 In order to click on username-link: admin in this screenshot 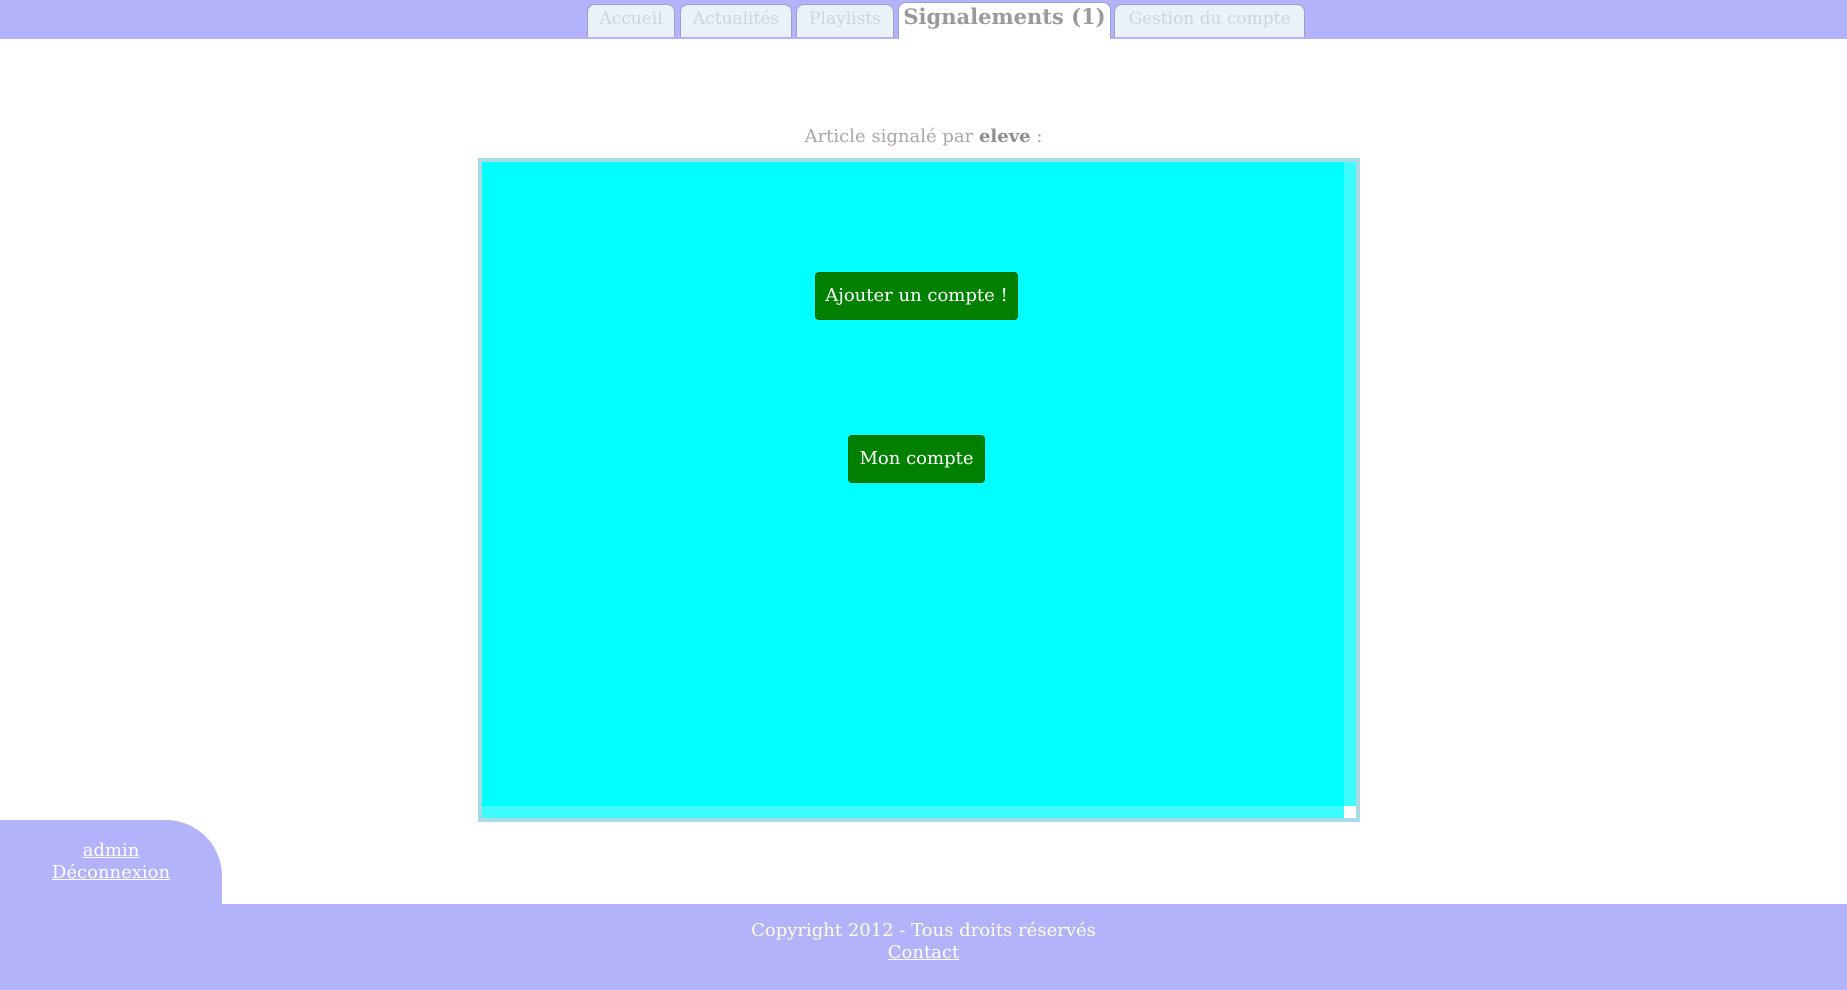, I will do `click(111, 851)`.